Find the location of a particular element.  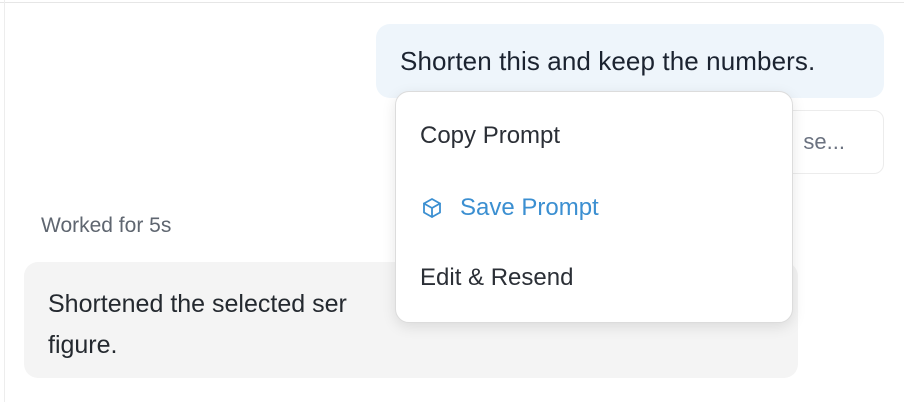

edit-resend-menu-item: Edit & Resend is located at coordinates (496, 278).